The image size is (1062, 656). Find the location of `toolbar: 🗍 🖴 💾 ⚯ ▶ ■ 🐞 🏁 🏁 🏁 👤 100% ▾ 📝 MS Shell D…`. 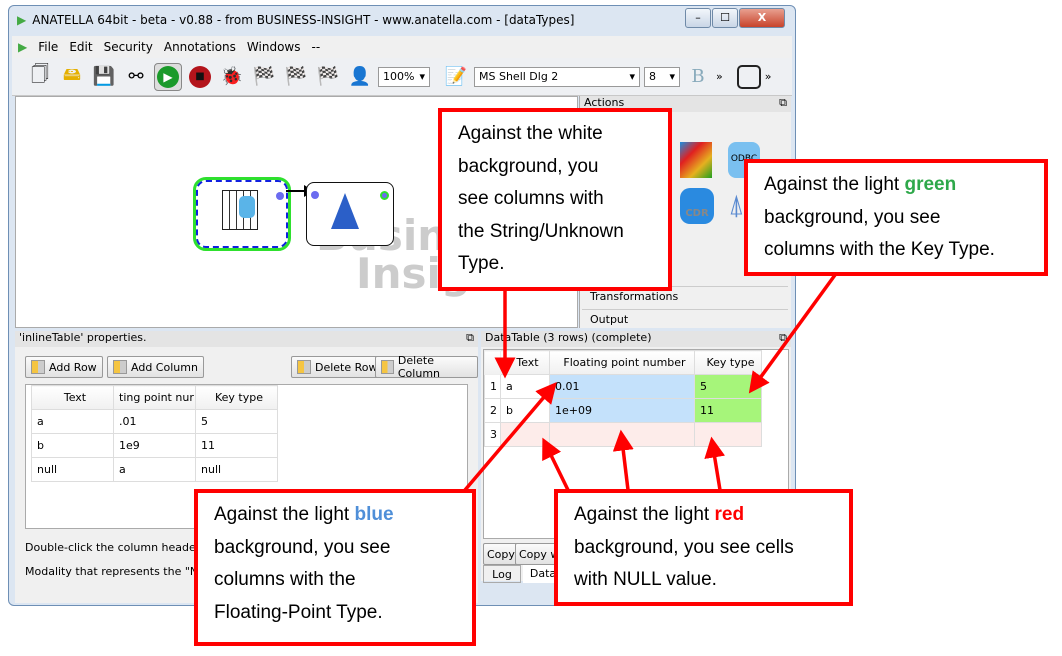

toolbar: 🗍 🖴 💾 ⚯ ▶ ■ 🐞 🏁 🏁 🏁 👤 100% ▾ 📝 MS Shell D… is located at coordinates (402, 77).